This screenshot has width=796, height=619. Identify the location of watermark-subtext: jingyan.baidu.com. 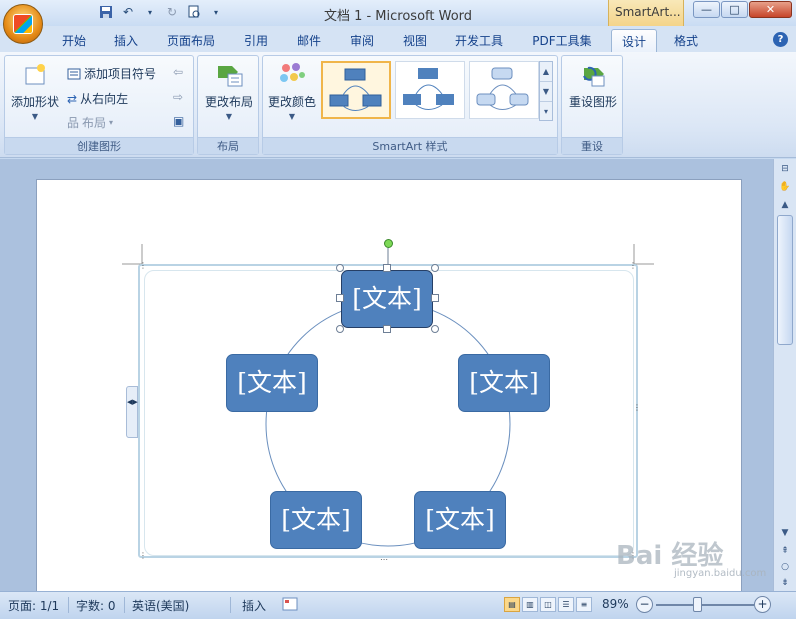
(720, 573).